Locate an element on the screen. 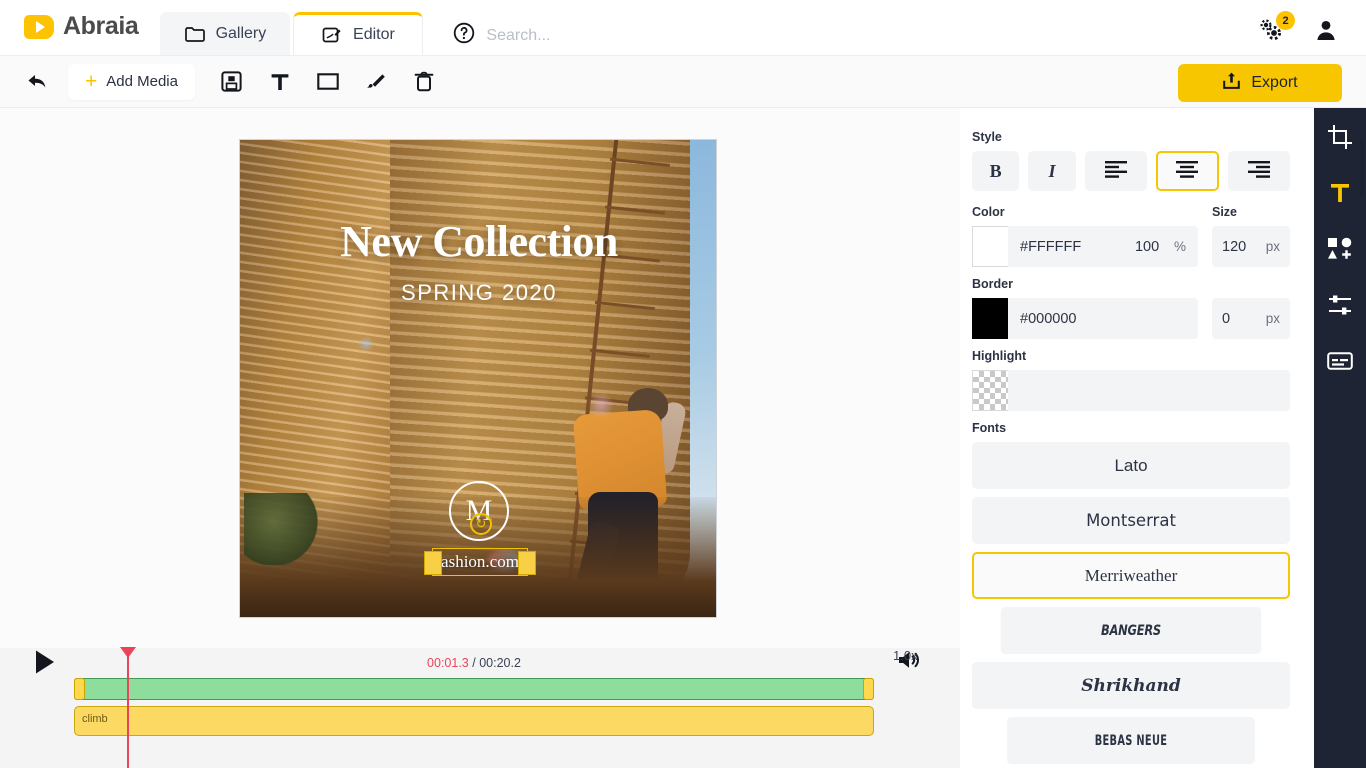 The width and height of the screenshot is (1366, 768). style-button-row: B I is located at coordinates (1131, 171).